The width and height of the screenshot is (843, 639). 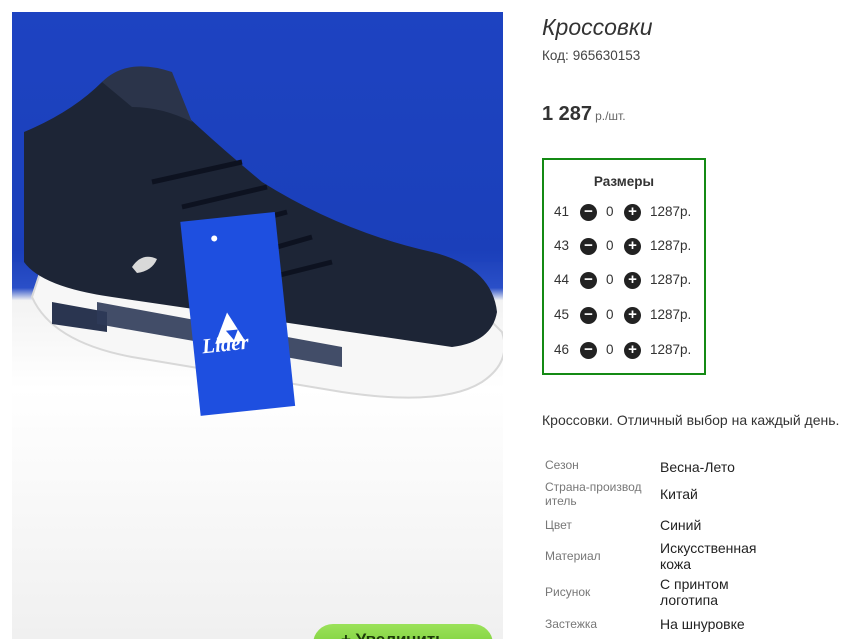 What do you see at coordinates (562, 211) in the screenshot?
I see `size-label: 41` at bounding box center [562, 211].